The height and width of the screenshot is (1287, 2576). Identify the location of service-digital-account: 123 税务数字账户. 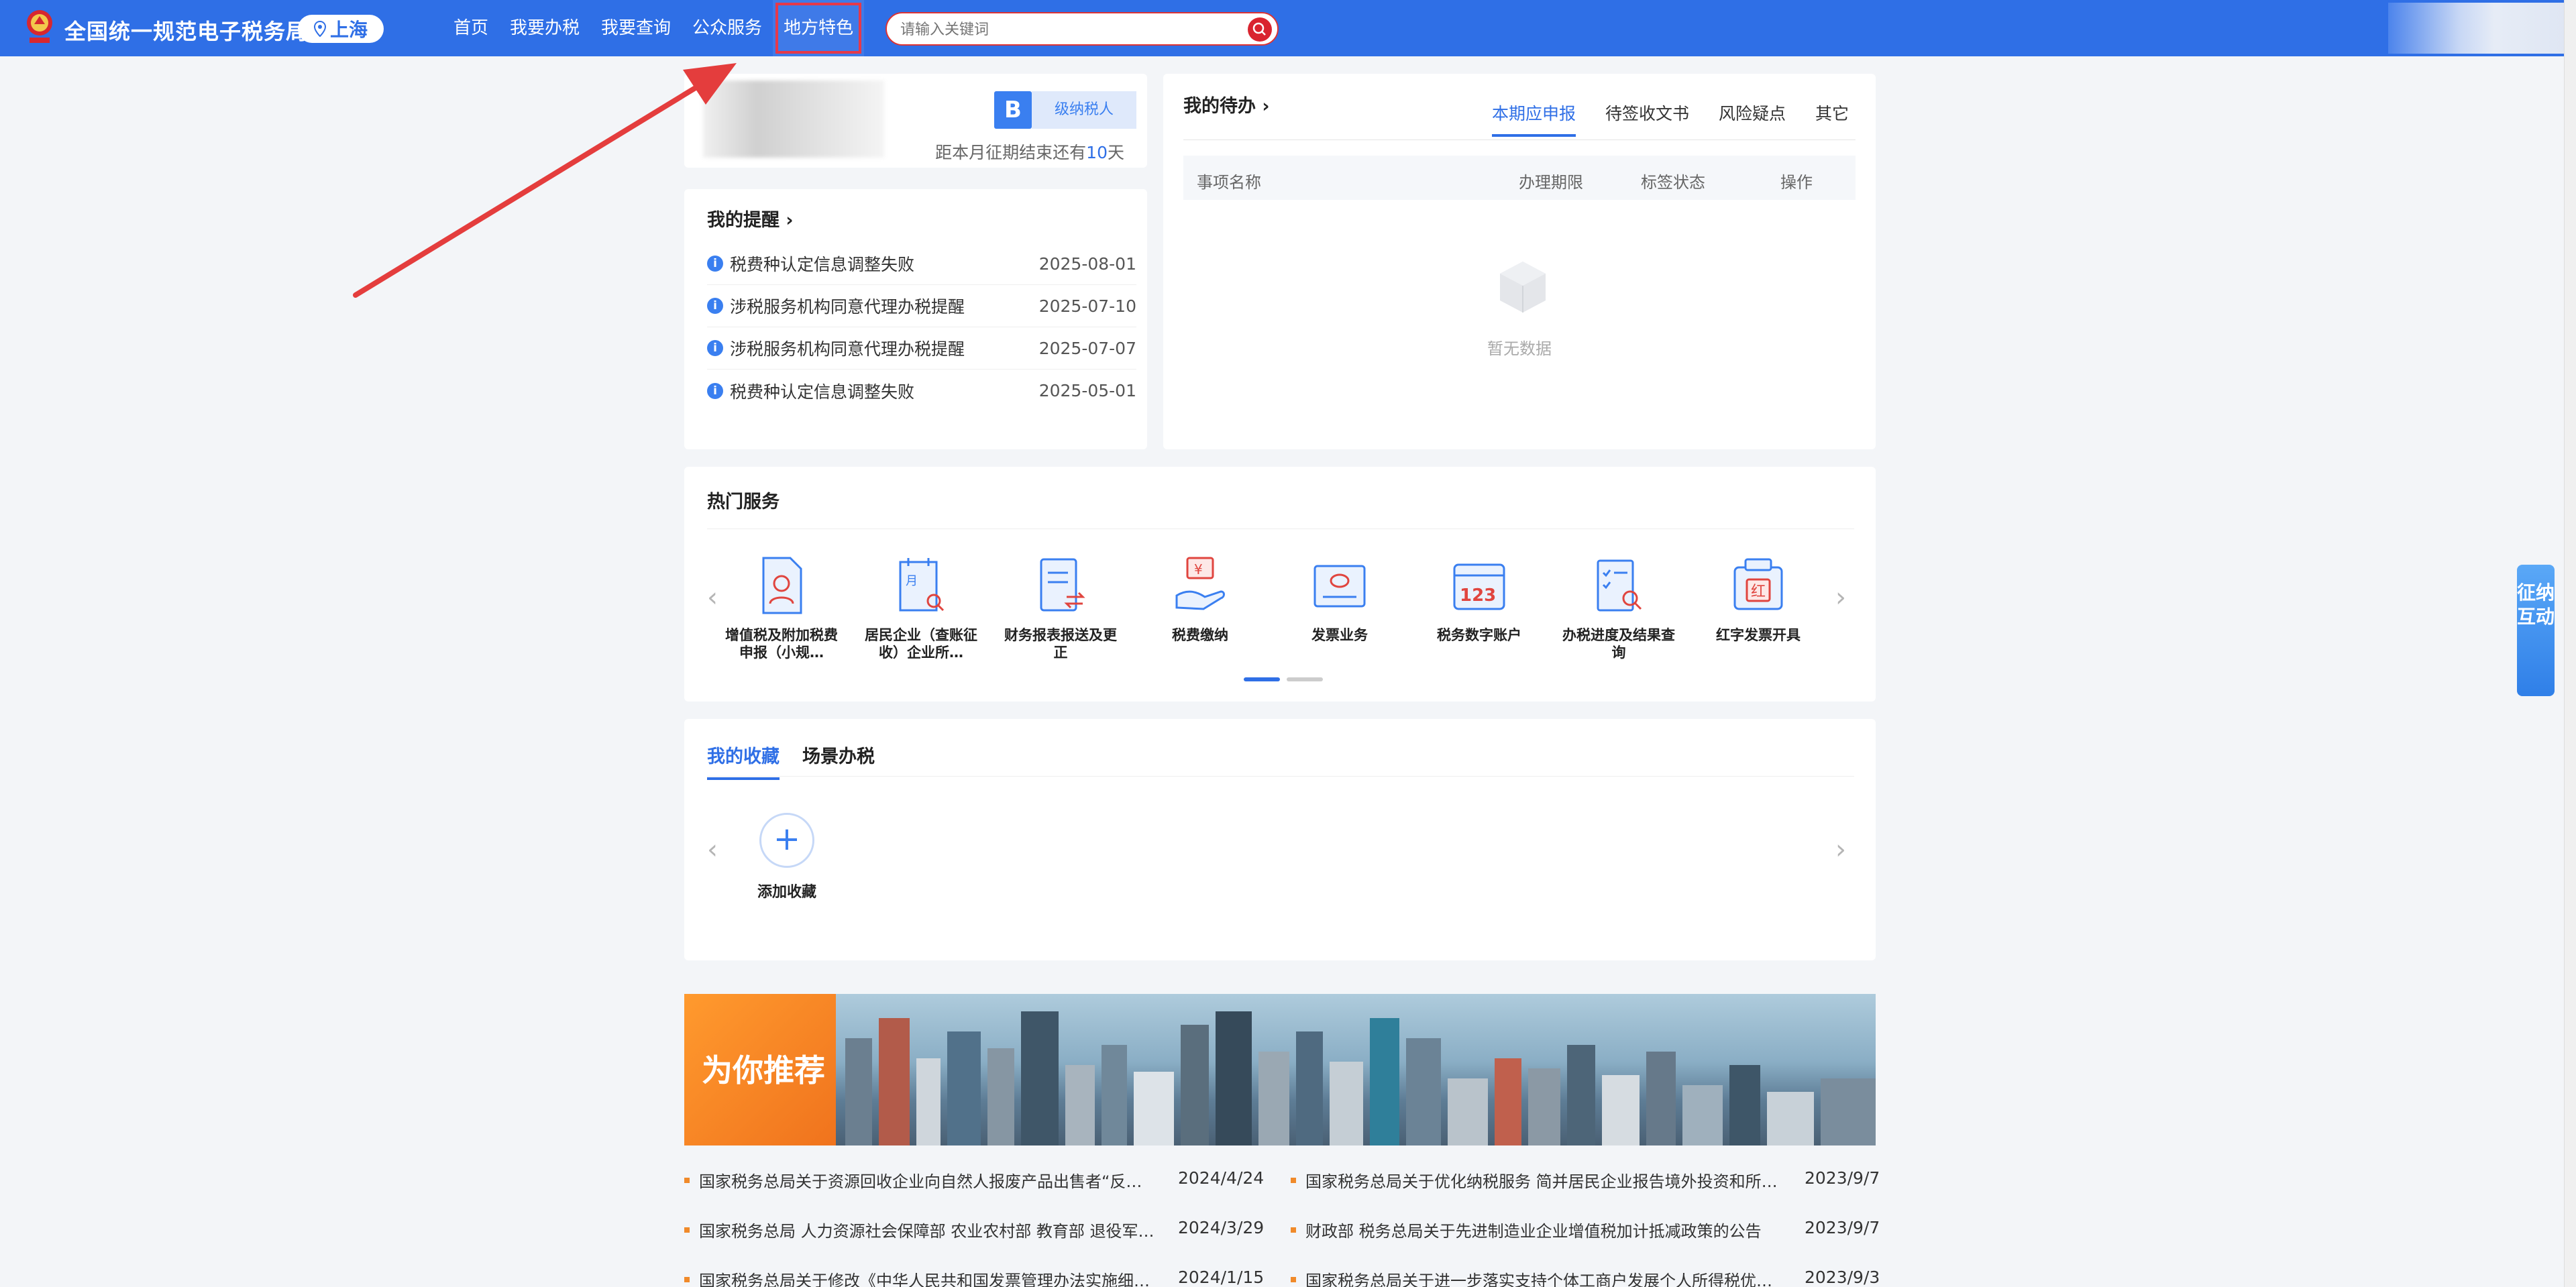
(1479, 599).